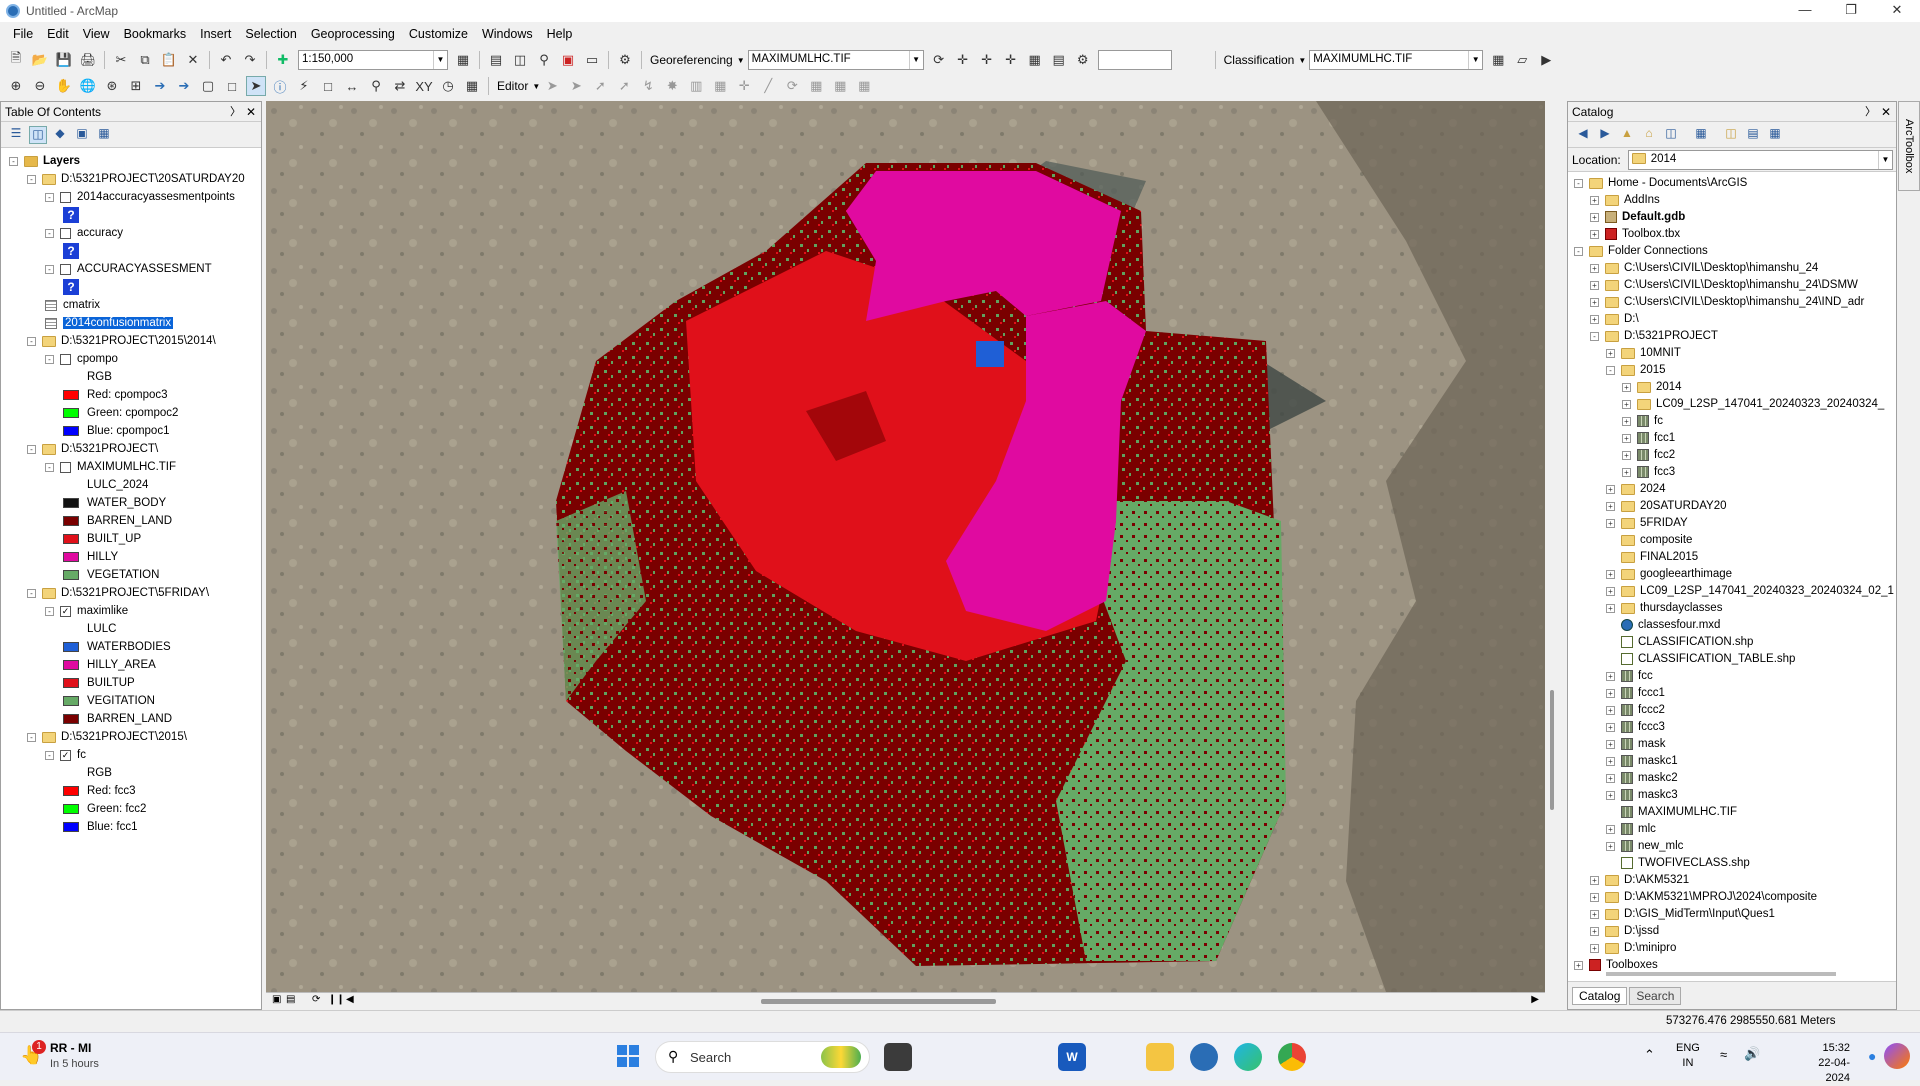 The image size is (1920, 1086). Describe the element at coordinates (987, 60) in the screenshot. I see `shift-icon: ✛` at that location.